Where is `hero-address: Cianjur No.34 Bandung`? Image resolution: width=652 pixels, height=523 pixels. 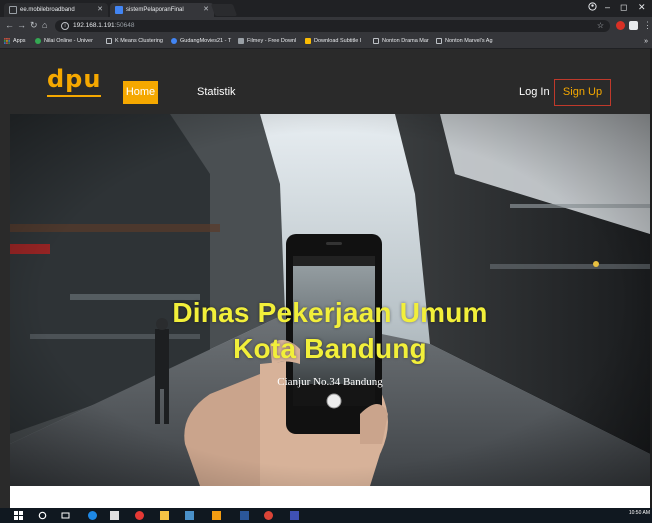
hero-address: Cianjur No.34 Bandung is located at coordinates (330, 382).